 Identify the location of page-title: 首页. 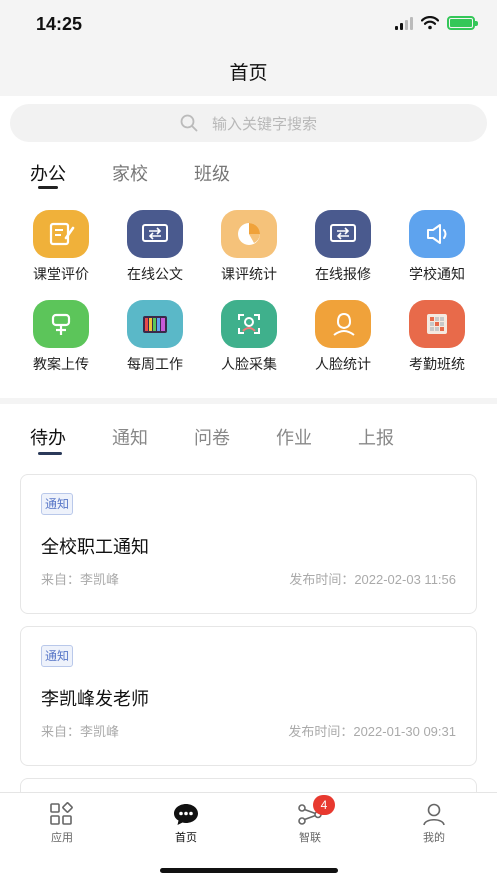
(248, 73).